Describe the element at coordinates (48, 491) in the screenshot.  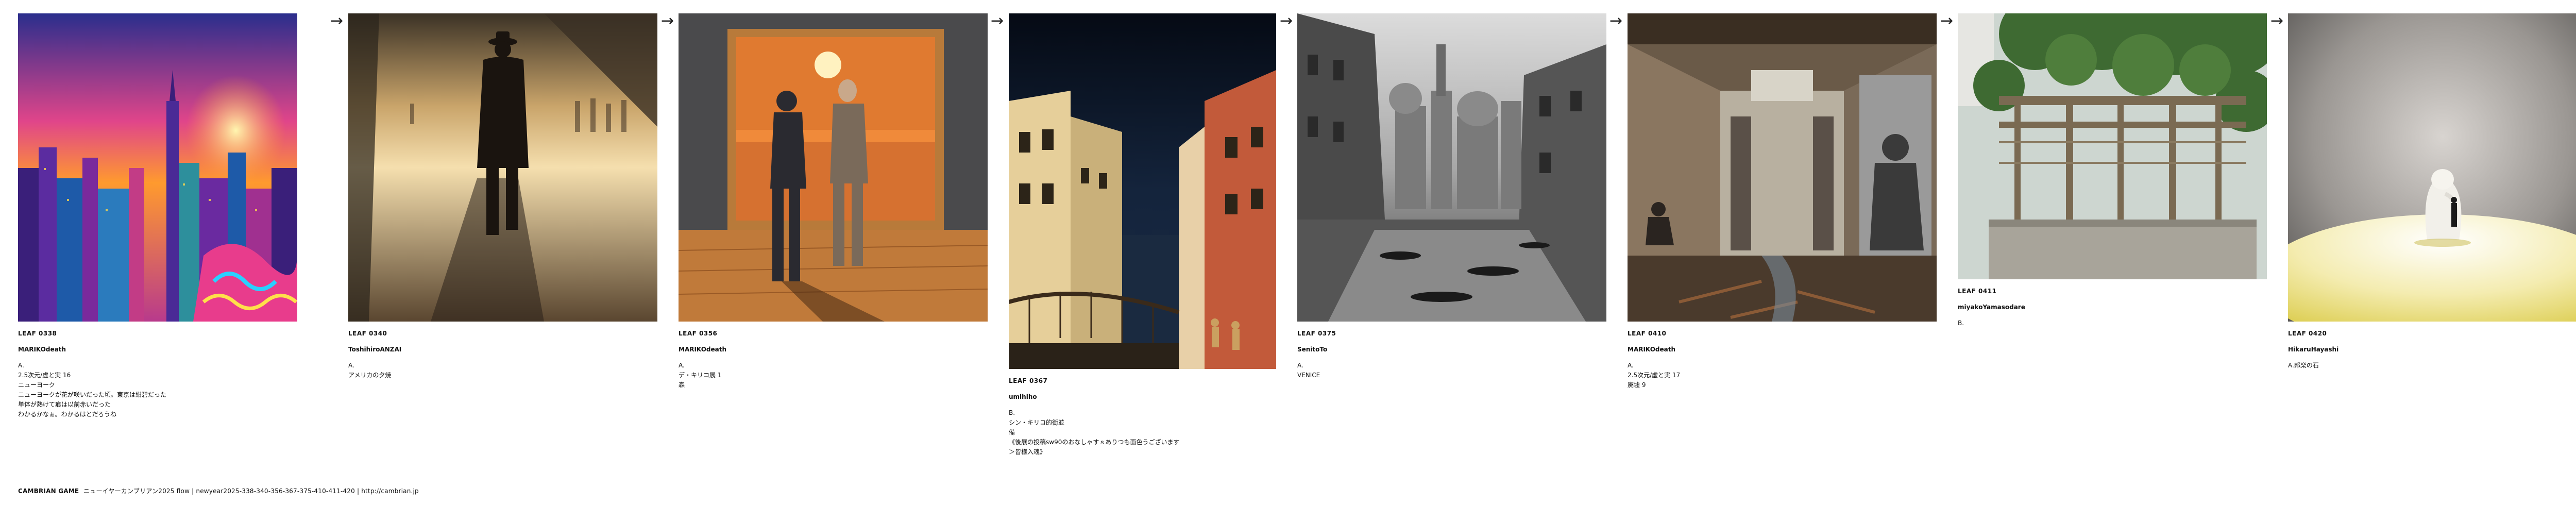
I see `footer-brand: CAMBRIAN GAME` at that location.